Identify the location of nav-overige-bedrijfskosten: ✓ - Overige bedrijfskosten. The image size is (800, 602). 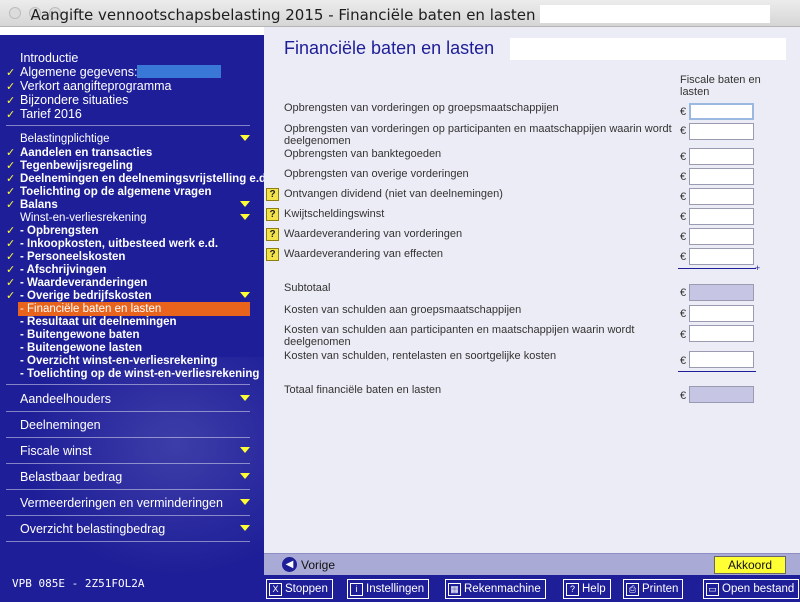
(128, 296).